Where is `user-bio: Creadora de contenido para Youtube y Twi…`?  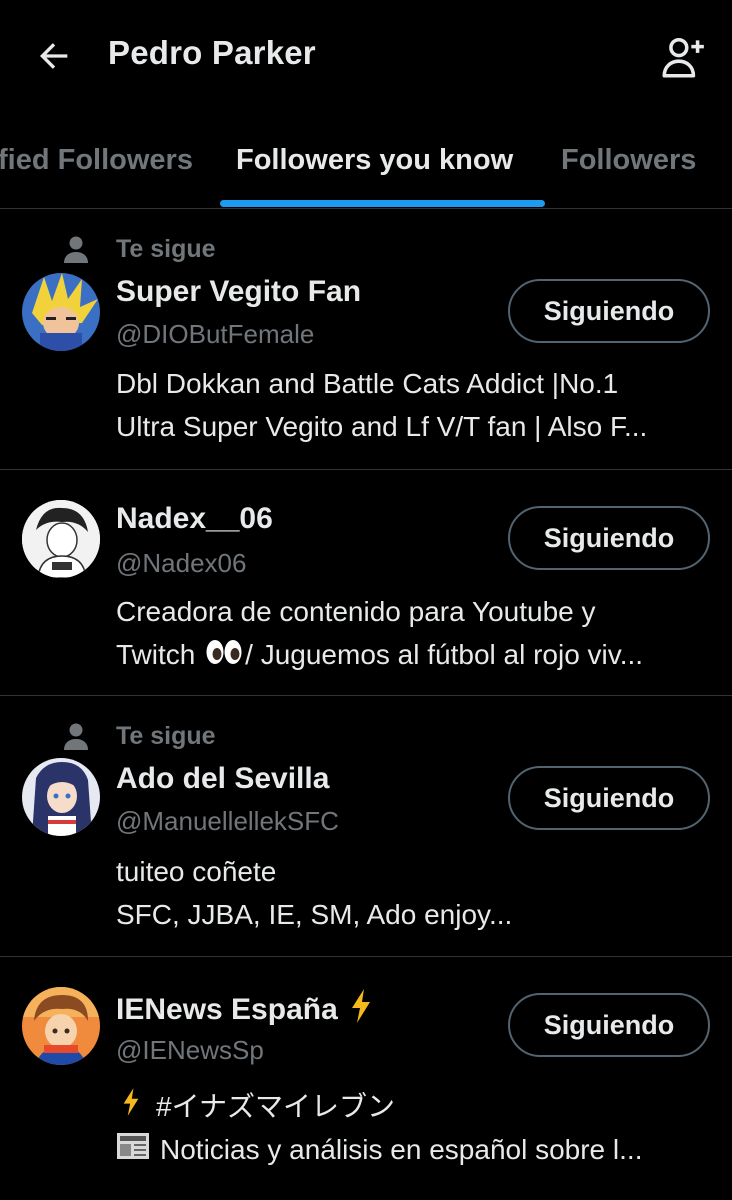 user-bio: Creadora de contenido para Youtube y Twi… is located at coordinates (416, 634).